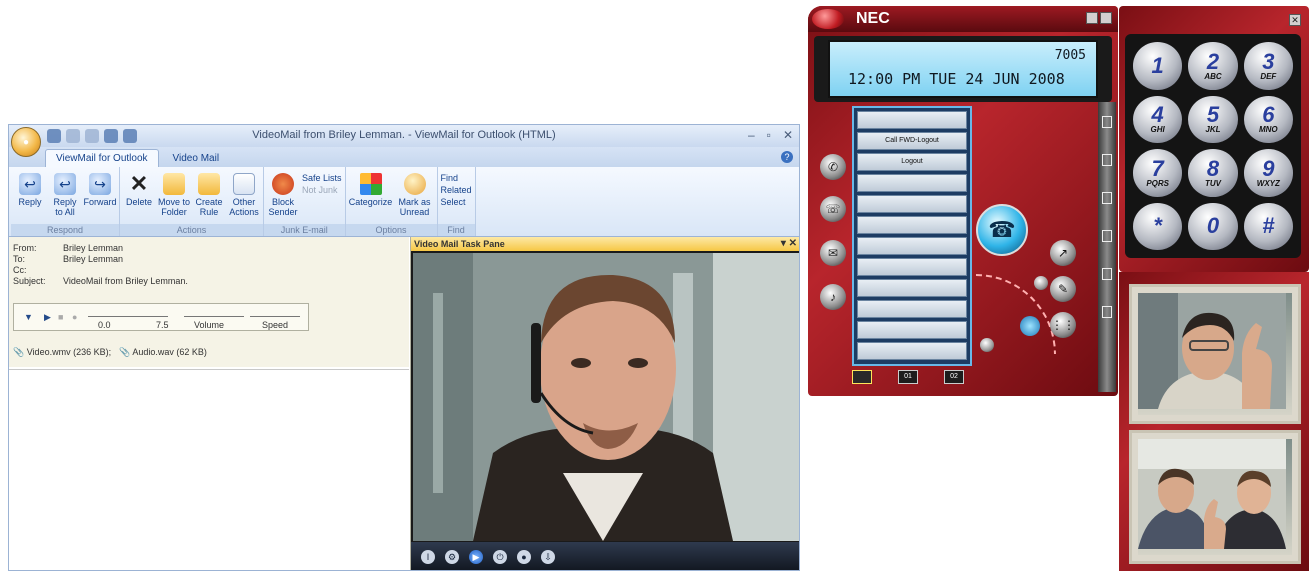  What do you see at coordinates (428, 557) in the screenshot?
I see `info-icon: I` at bounding box center [428, 557].